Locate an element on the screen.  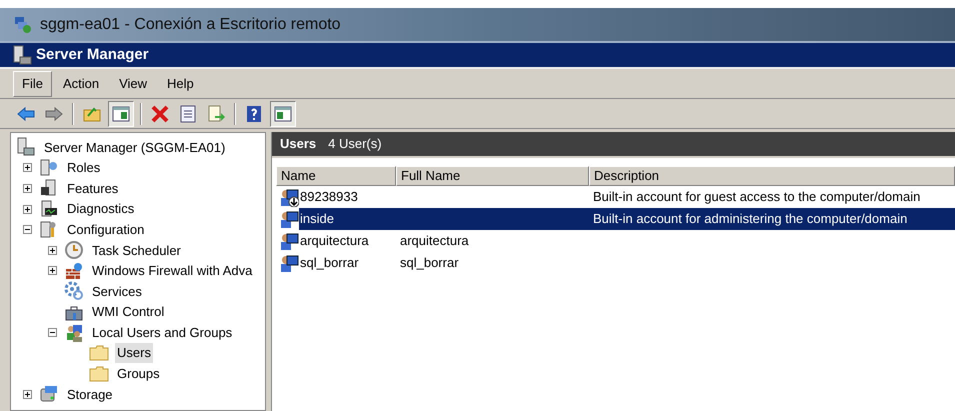
tree-item: Users is located at coordinates (134, 353).